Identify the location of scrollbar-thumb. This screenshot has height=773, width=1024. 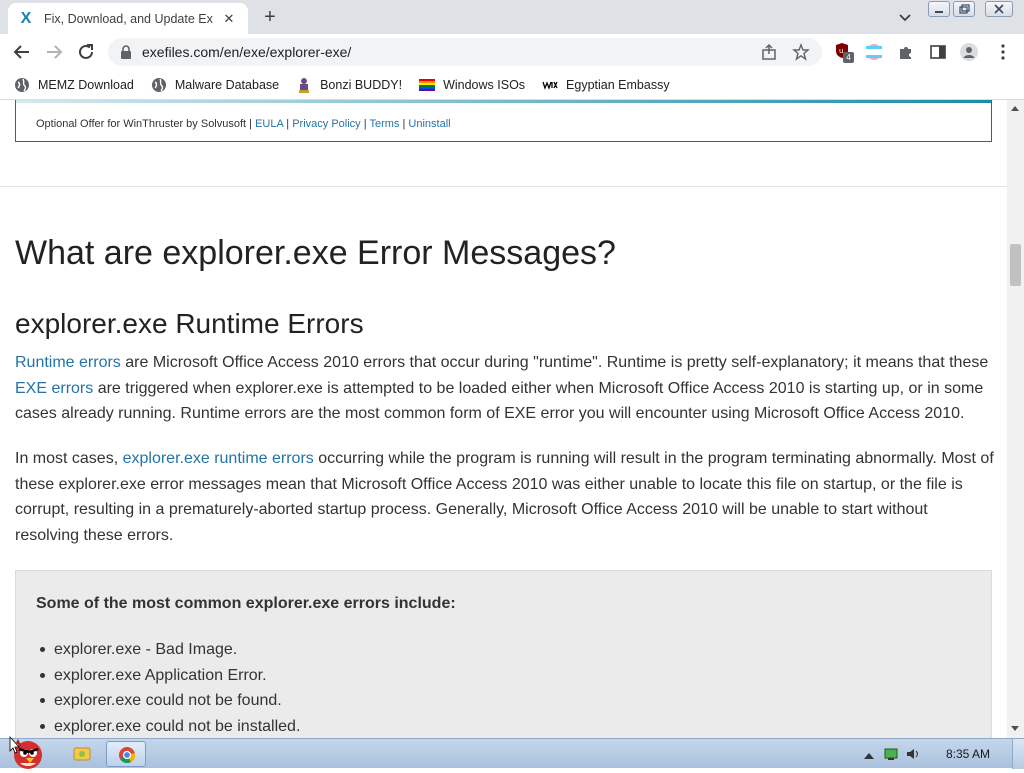
(1015, 265).